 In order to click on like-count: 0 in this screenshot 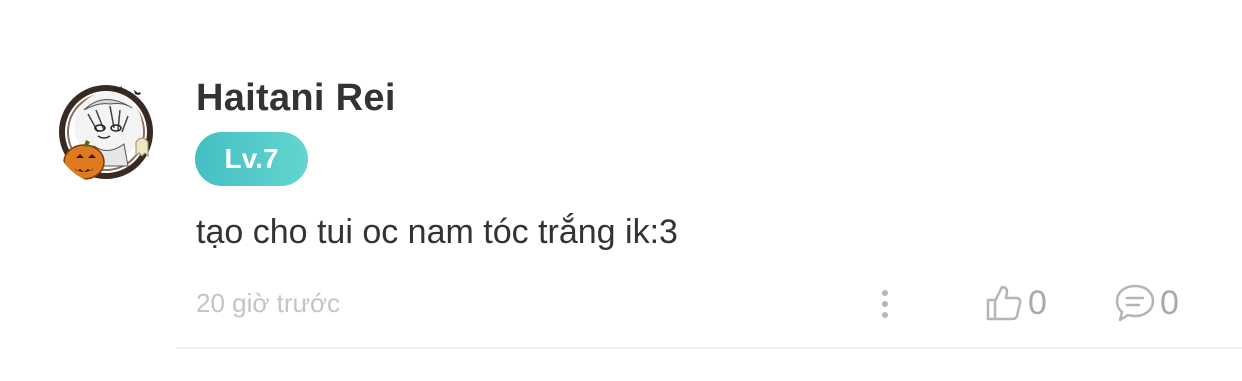, I will do `click(1037, 303)`.